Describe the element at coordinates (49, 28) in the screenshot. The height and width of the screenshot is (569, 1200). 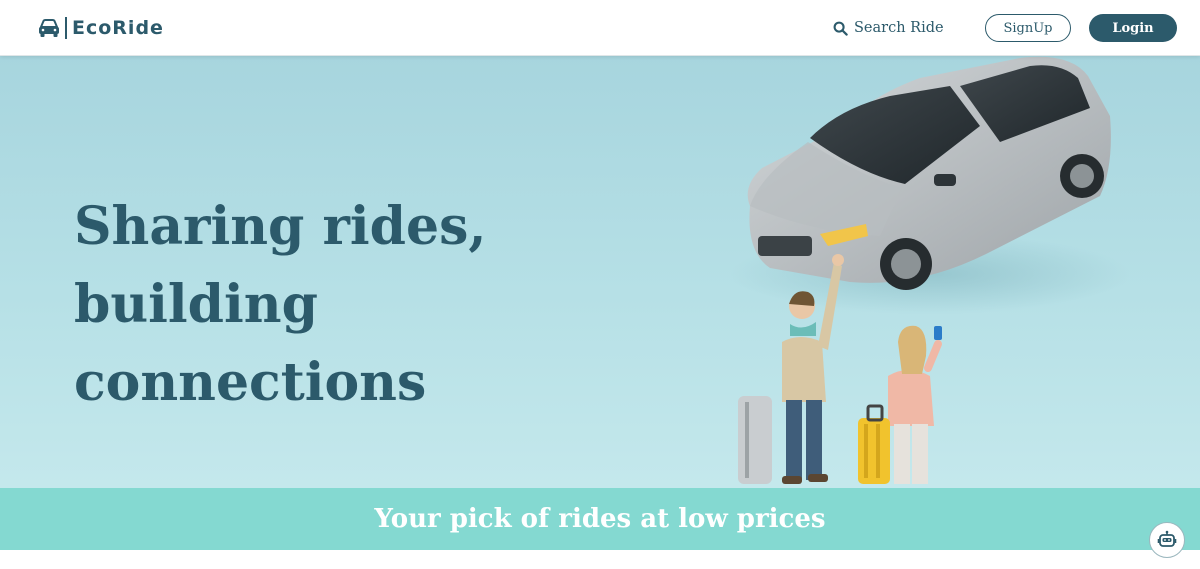
I see `car-icon` at that location.